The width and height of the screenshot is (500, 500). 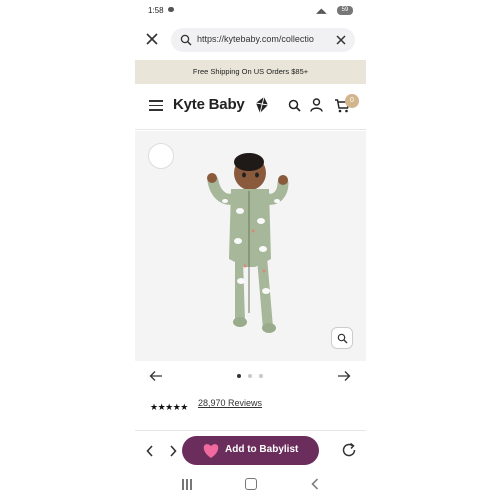 I want to click on system-navigation-bar, so click(x=250, y=486).